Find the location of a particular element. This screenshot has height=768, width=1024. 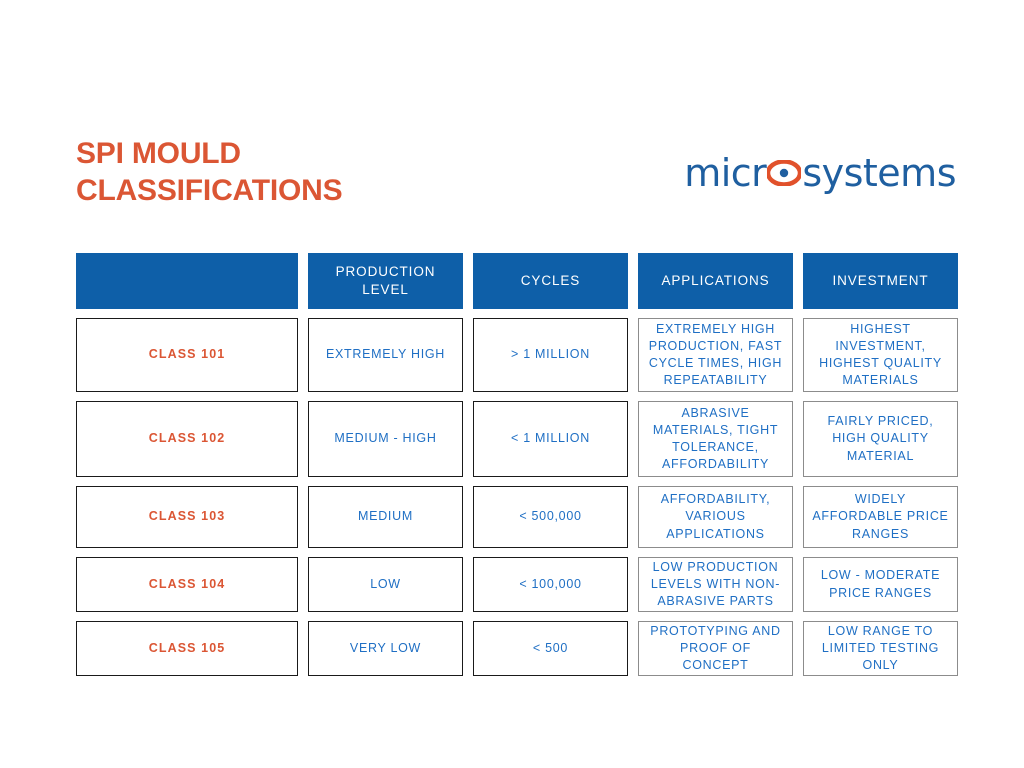

header-cell-production-level: PRODUCTION LEVEL is located at coordinates (385, 281).